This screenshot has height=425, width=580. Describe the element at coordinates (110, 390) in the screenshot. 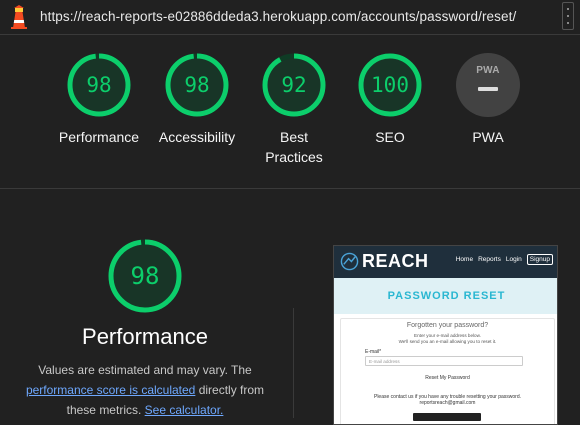

I see `score-calculated-link: performance score is calculated` at that location.